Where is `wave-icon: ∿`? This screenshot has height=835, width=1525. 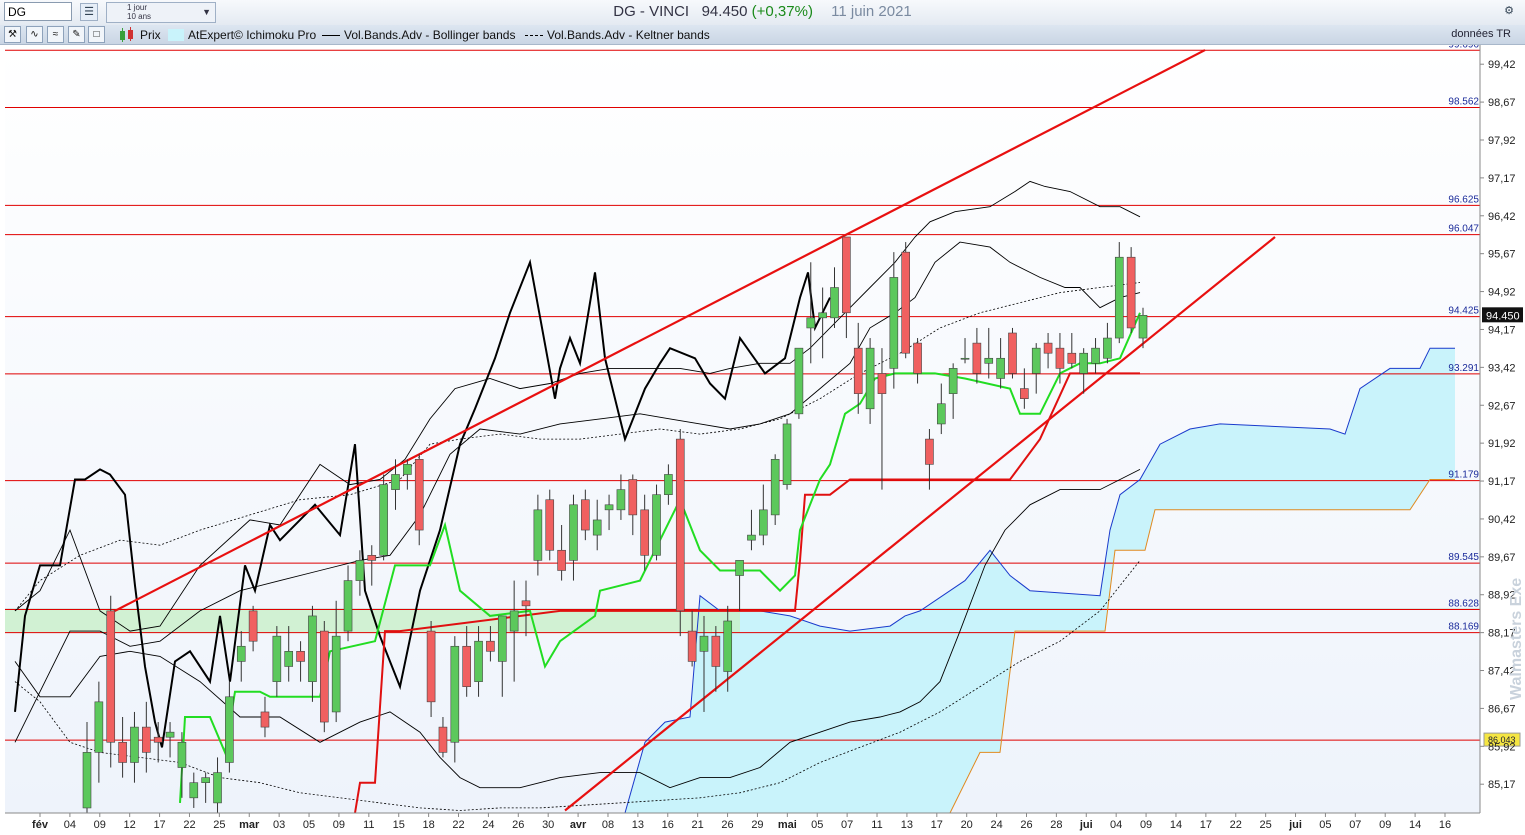
wave-icon: ∿ is located at coordinates (34, 34).